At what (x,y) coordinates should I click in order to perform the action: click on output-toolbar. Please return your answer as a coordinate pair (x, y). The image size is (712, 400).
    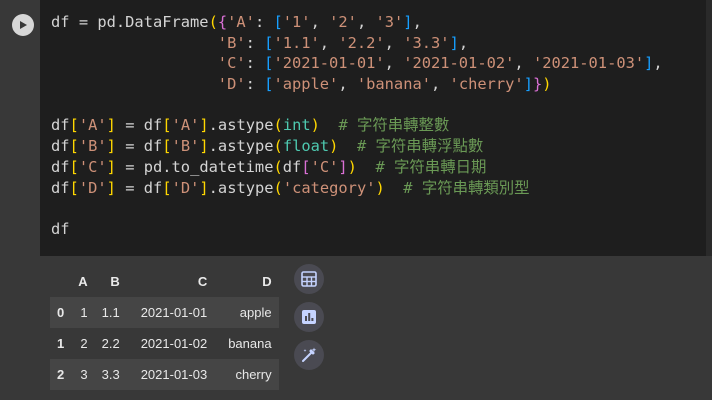
    Looking at the image, I should click on (311, 321).